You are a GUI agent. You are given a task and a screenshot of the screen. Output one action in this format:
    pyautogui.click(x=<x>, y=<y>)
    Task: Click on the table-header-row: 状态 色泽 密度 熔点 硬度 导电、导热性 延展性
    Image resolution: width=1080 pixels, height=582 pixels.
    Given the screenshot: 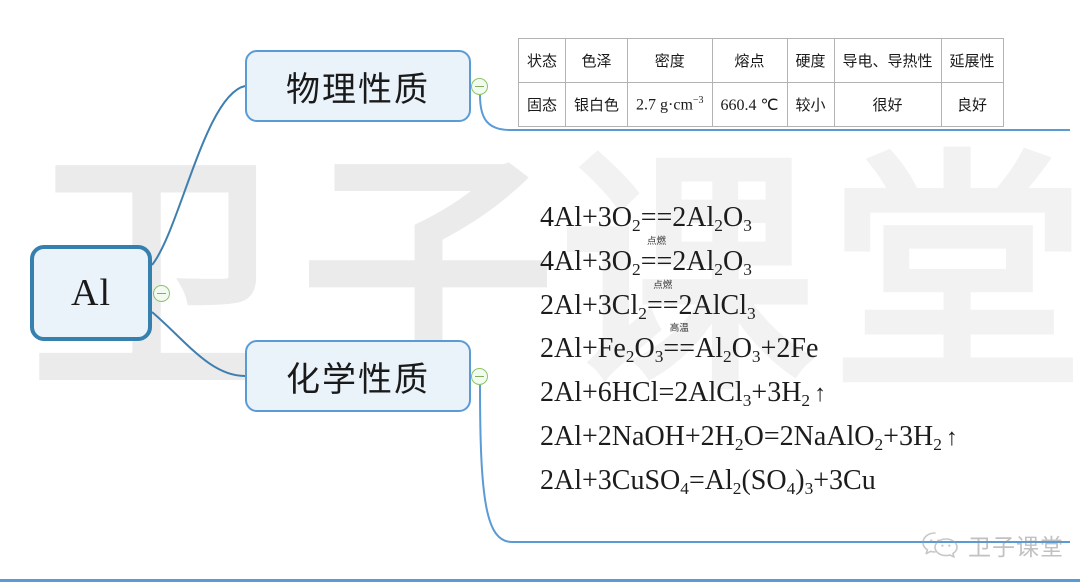 What is the action you would take?
    pyautogui.click(x=760, y=60)
    